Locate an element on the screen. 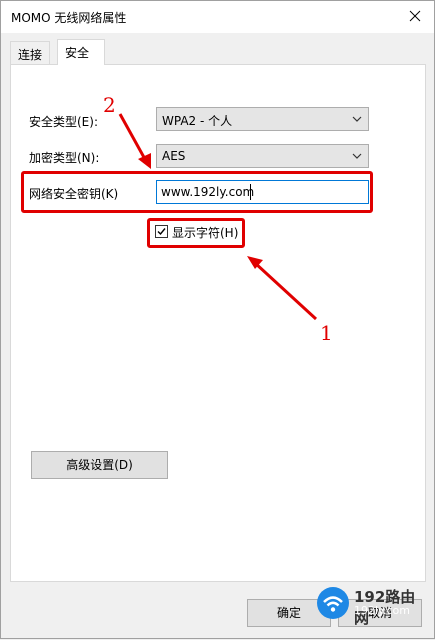 This screenshot has height=640, width=435. encryption-type-label: 加密类型(N): is located at coordinates (64, 158).